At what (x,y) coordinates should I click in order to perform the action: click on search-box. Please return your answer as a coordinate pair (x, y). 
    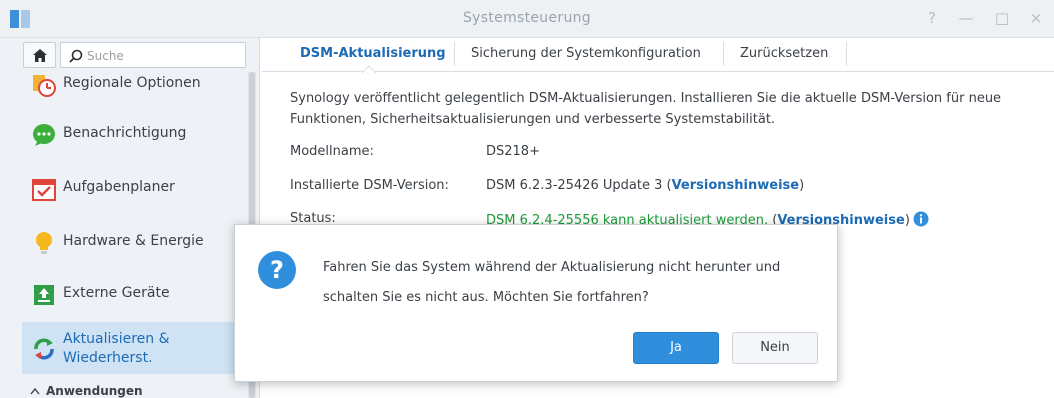
    Looking at the image, I should click on (153, 55).